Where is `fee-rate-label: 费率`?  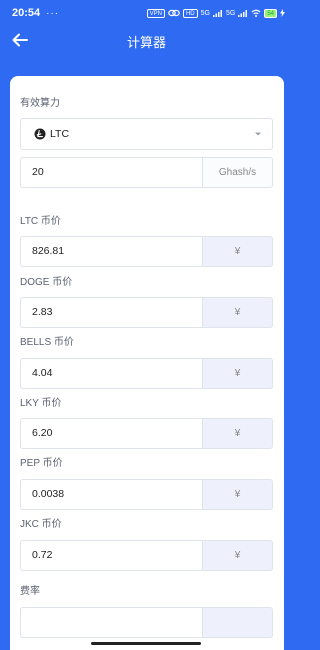 fee-rate-label: 费率 is located at coordinates (30, 591).